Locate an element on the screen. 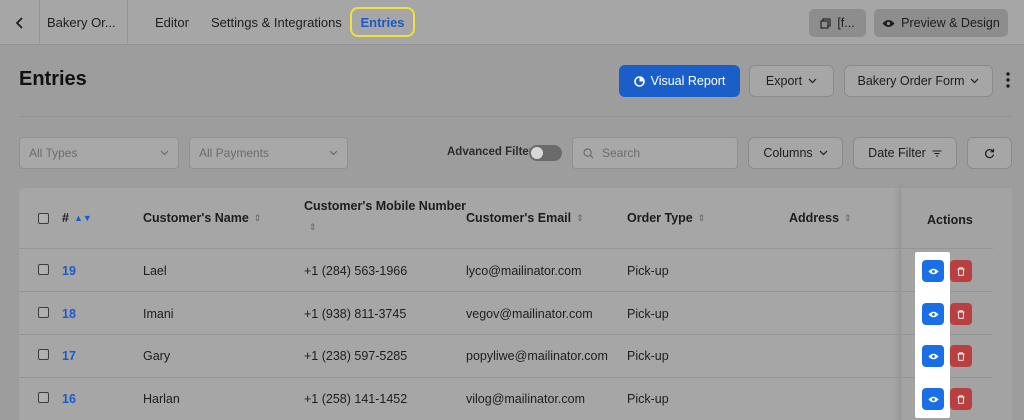  more-options-icon is located at coordinates (1008, 80).